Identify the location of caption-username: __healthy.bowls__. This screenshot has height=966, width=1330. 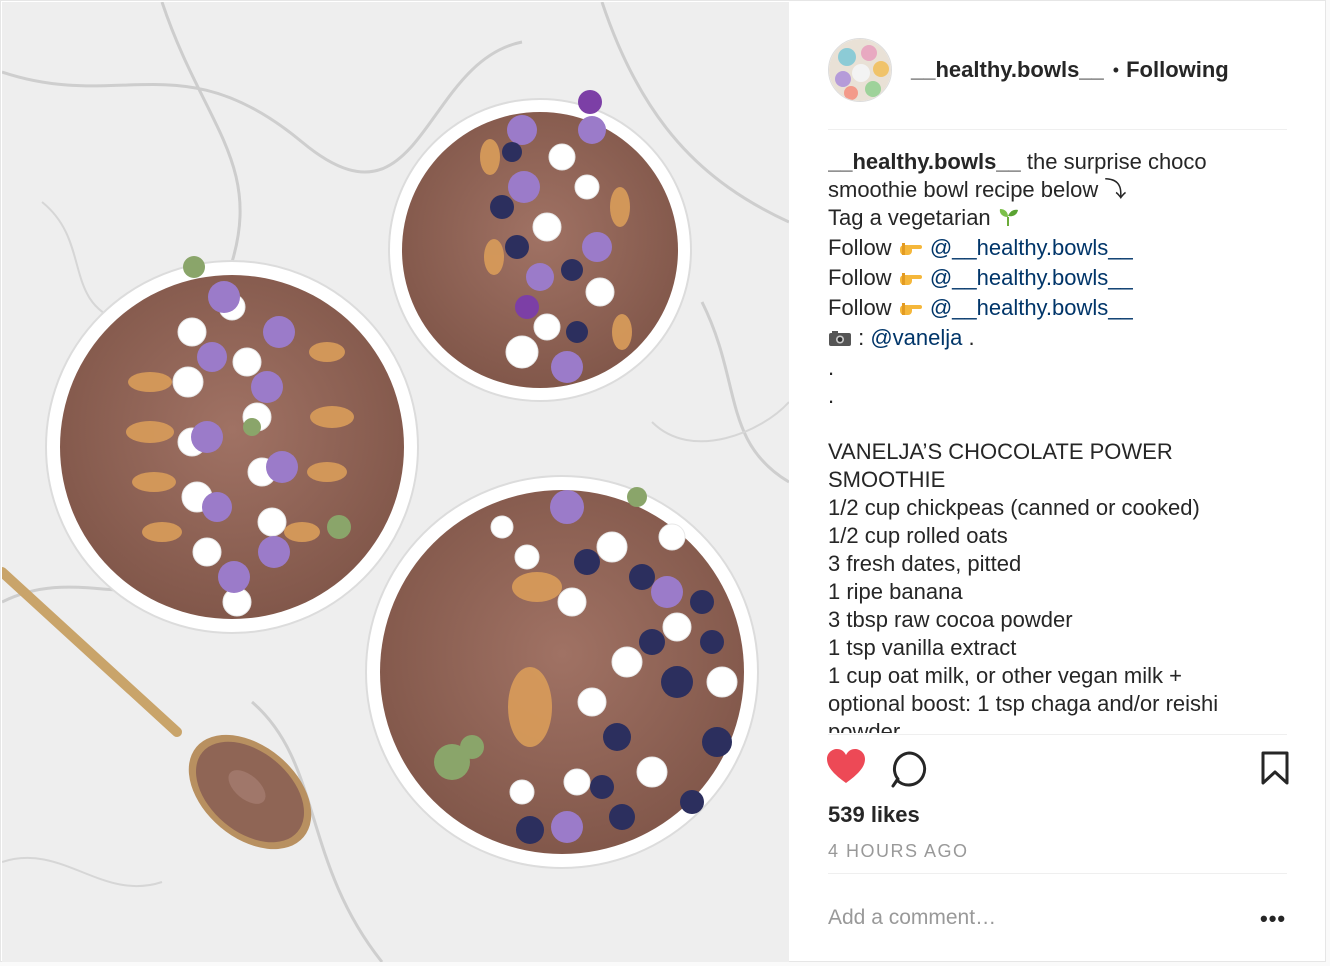
(924, 161).